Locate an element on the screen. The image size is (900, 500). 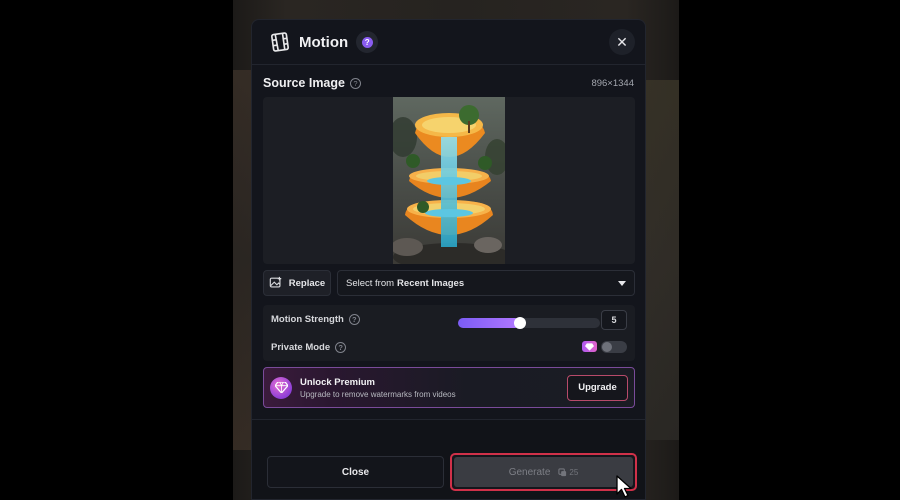
diamond-icon is located at coordinates (281, 387).